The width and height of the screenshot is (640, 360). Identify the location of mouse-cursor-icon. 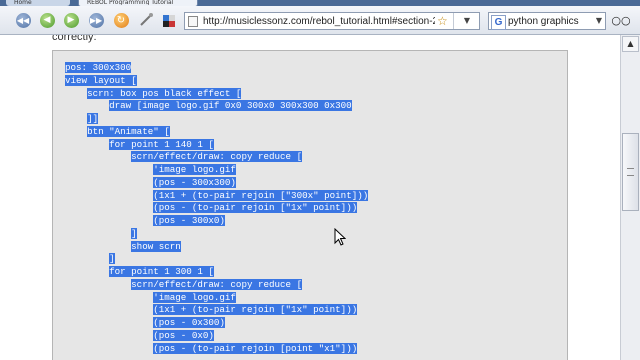
(340, 237).